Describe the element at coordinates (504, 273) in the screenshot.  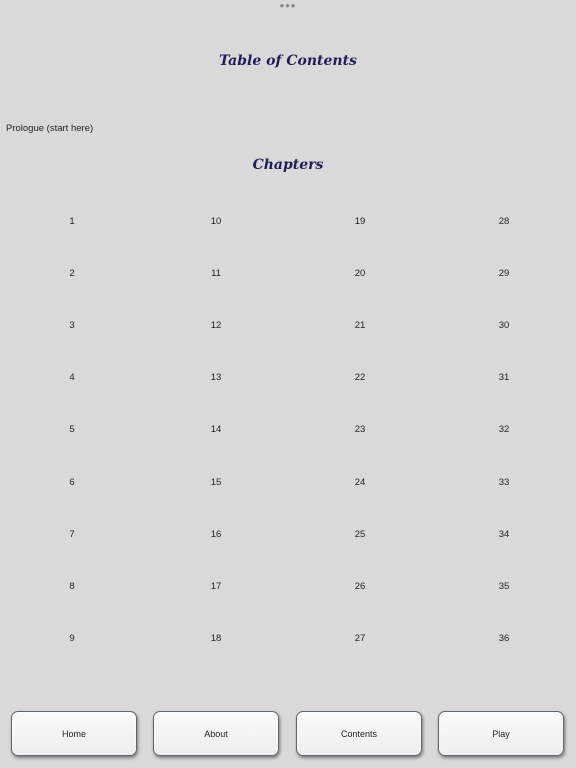
I see `chapter-link: 29` at that location.